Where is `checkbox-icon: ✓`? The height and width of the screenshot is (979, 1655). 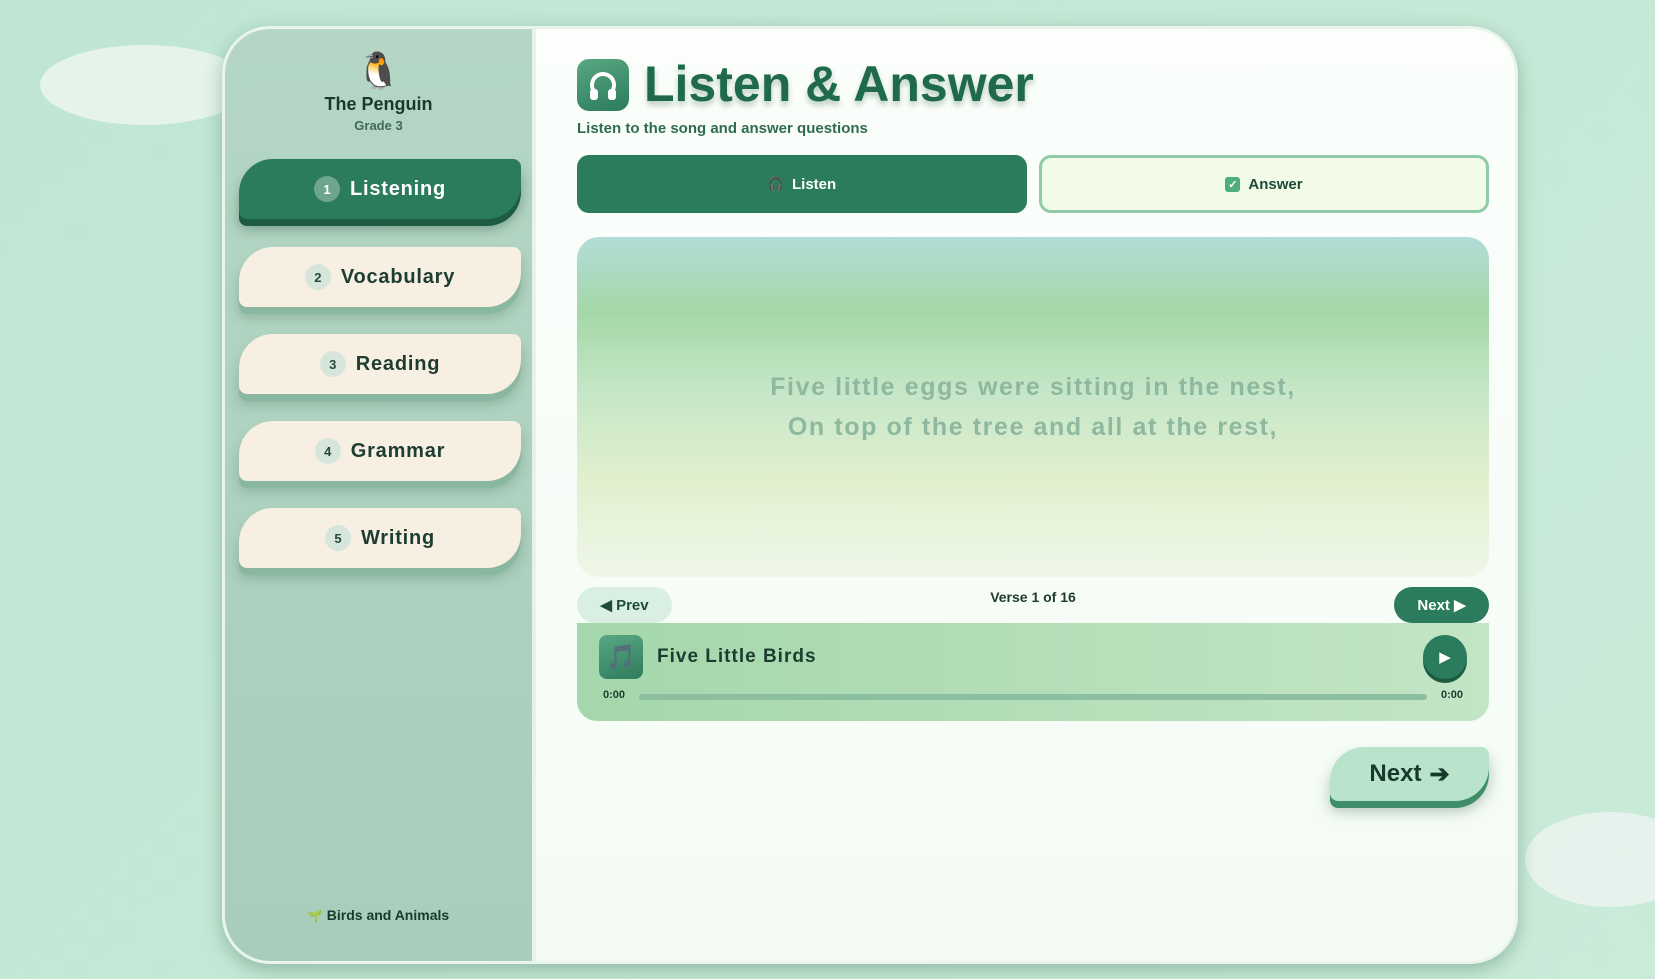
checkbox-icon: ✓ is located at coordinates (1233, 184).